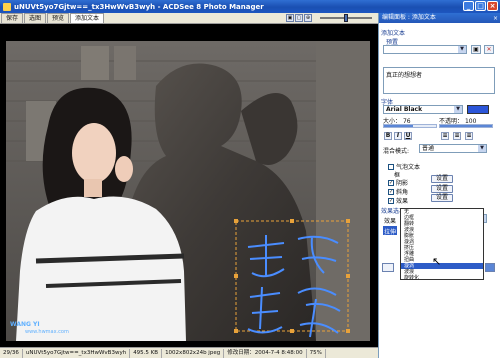 Image resolution: width=500 pixels, height=358 pixels. Describe the element at coordinates (146, 353) in the screenshot. I see `status-filesize: 495.5 KB` at that location.